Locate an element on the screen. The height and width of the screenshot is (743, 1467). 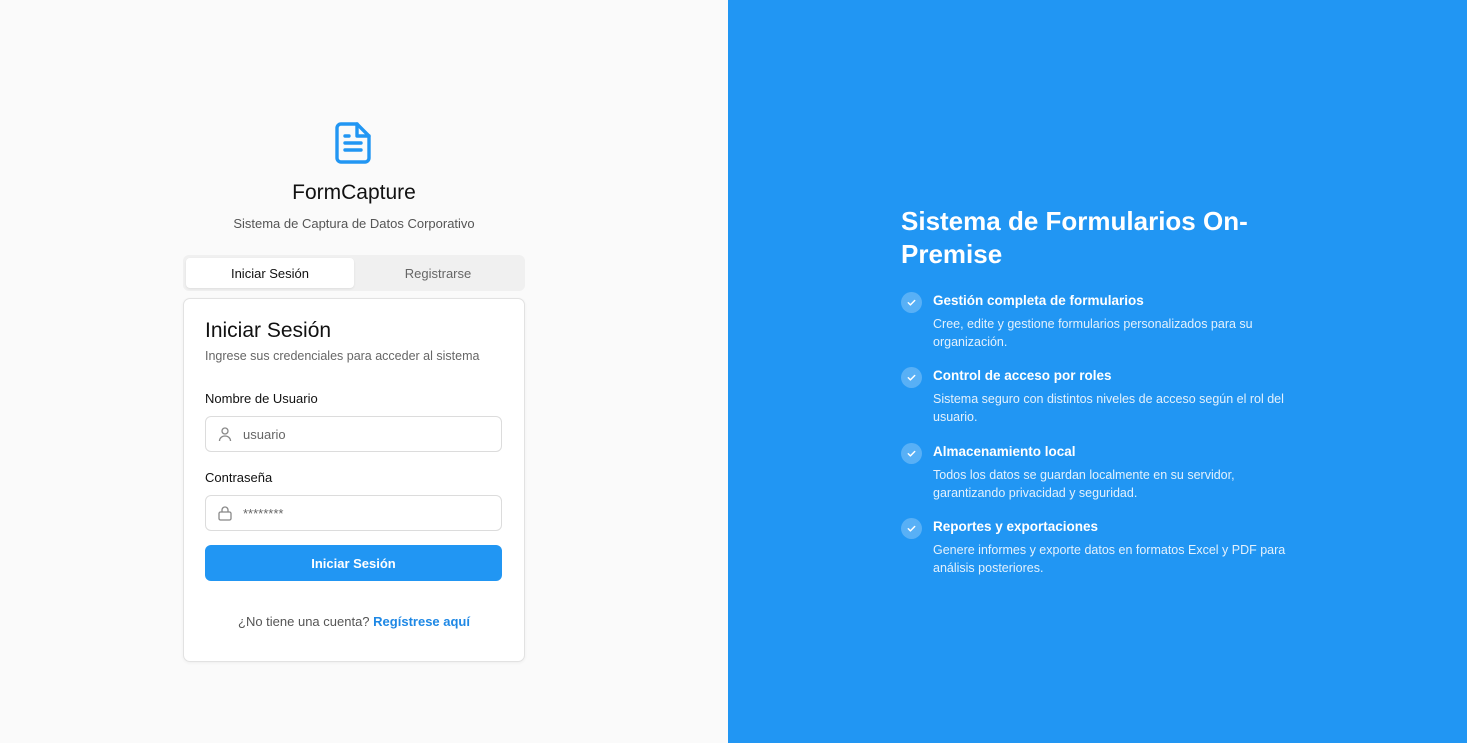
tab-register: Registrarse is located at coordinates (438, 273).